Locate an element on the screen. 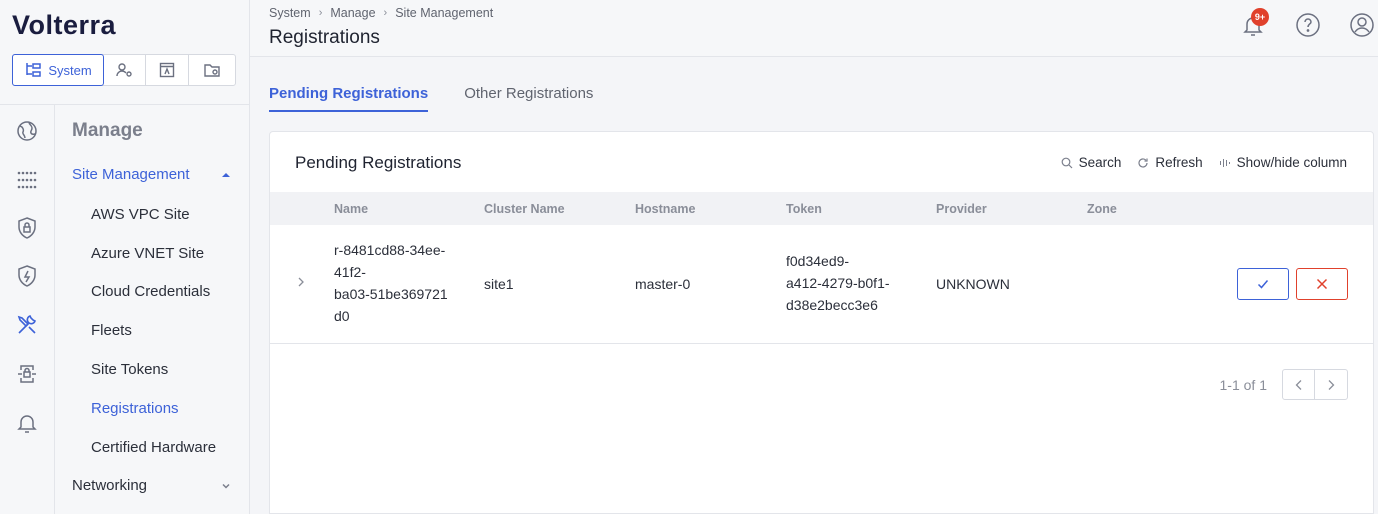  refresh-button: Refresh is located at coordinates (1170, 162).